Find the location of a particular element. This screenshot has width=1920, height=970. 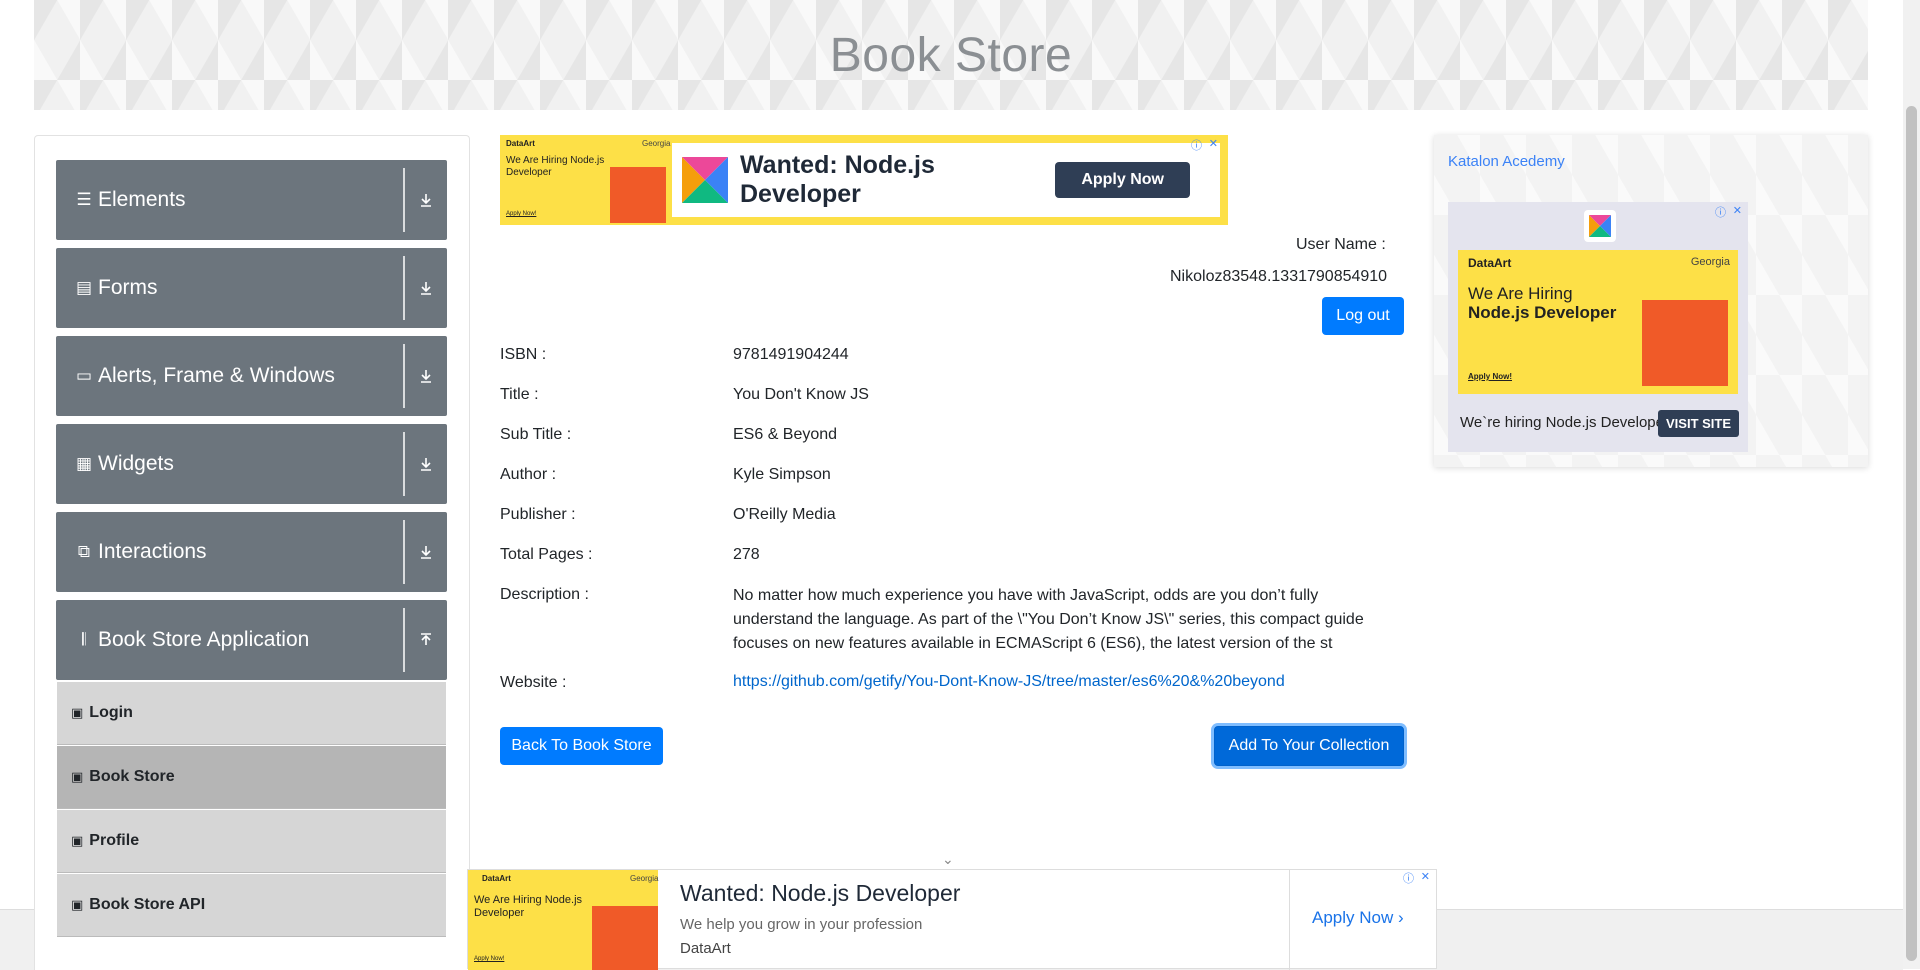

widget-icon: ▦ is located at coordinates (84, 463).